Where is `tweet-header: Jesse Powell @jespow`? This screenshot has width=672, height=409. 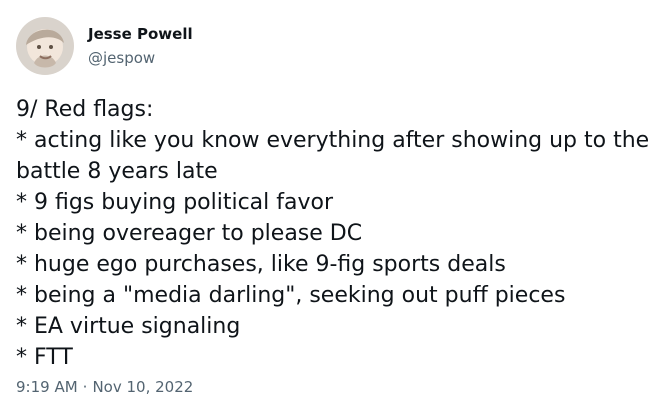
tweet-header: Jesse Powell @jespow is located at coordinates (104, 46).